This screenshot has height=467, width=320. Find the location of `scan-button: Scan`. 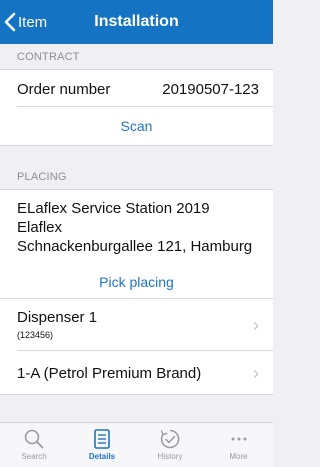

scan-button: Scan is located at coordinates (136, 126).